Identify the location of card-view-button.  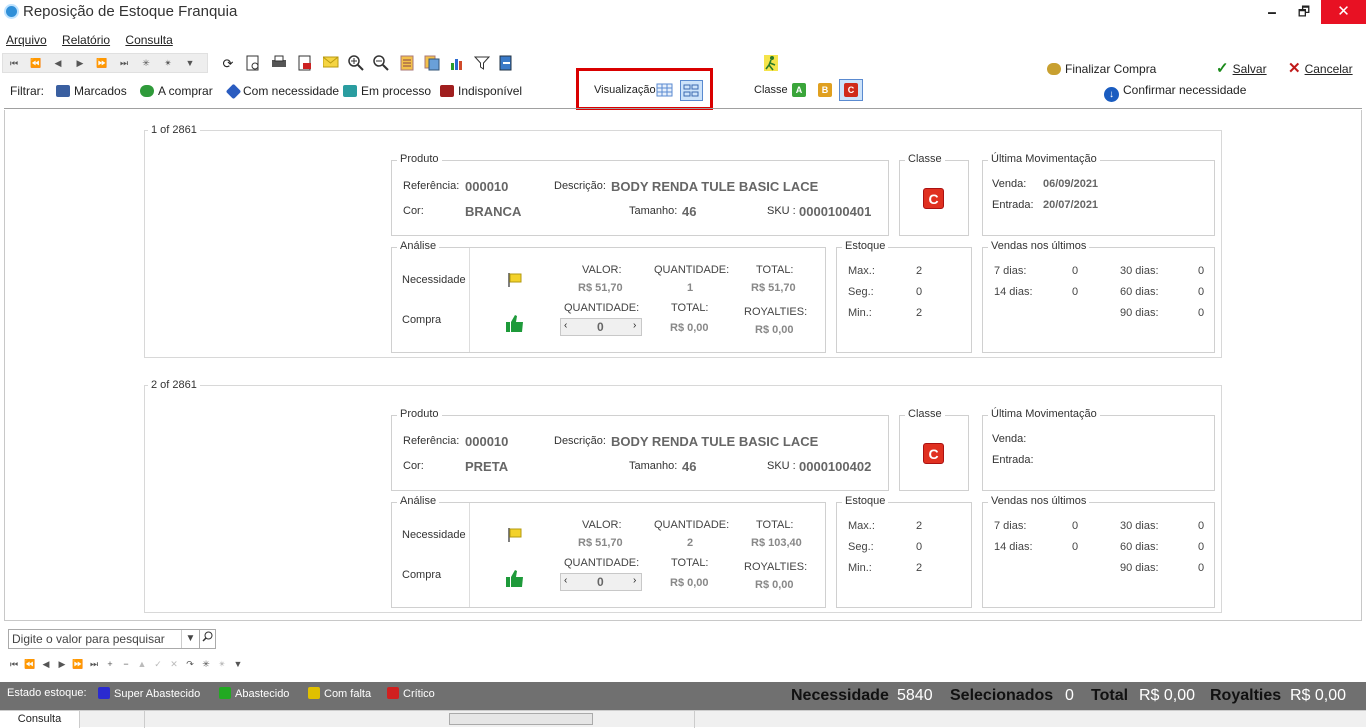
(691, 90).